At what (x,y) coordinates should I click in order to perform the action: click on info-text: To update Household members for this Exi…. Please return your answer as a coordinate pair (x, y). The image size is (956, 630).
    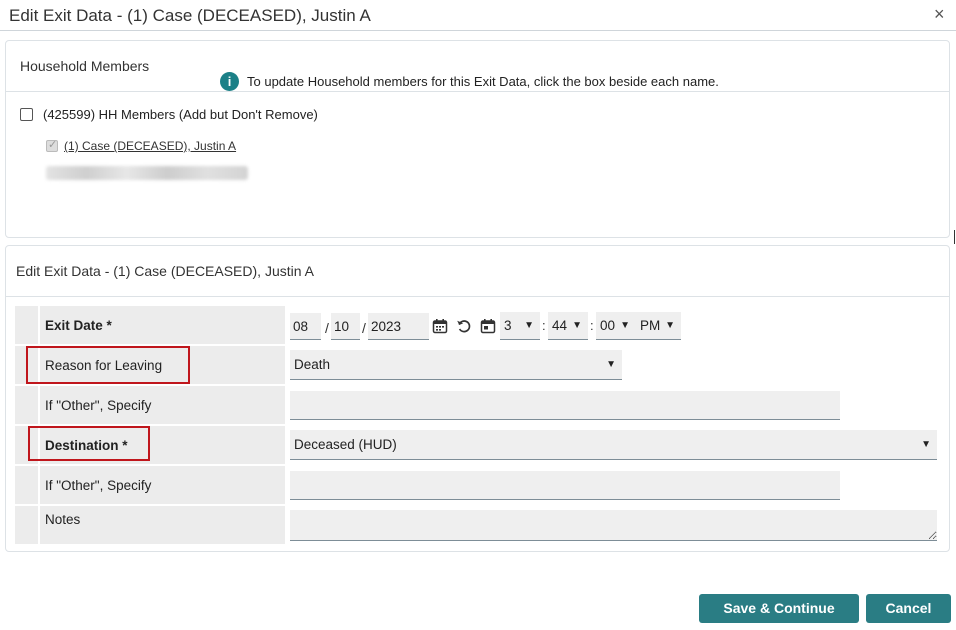
    Looking at the image, I should click on (483, 81).